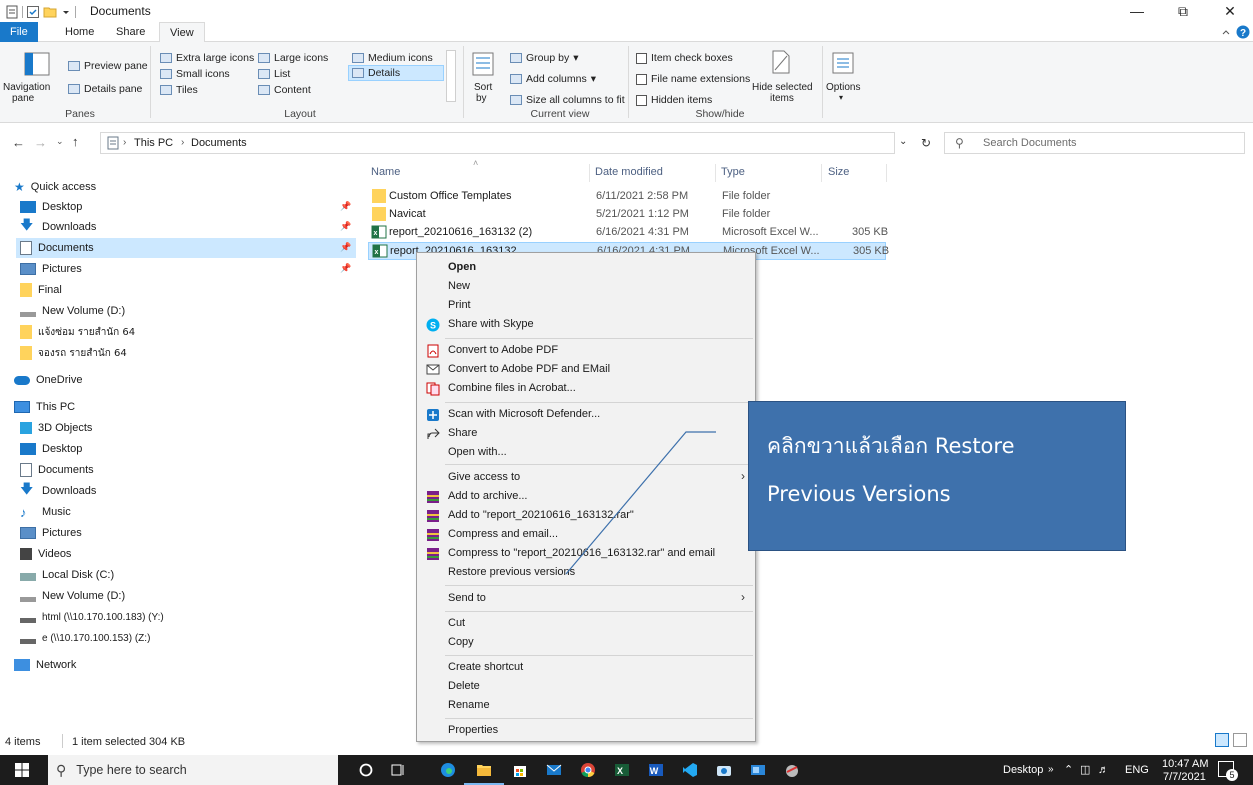  I want to click on options-button: Options, so click(843, 87).